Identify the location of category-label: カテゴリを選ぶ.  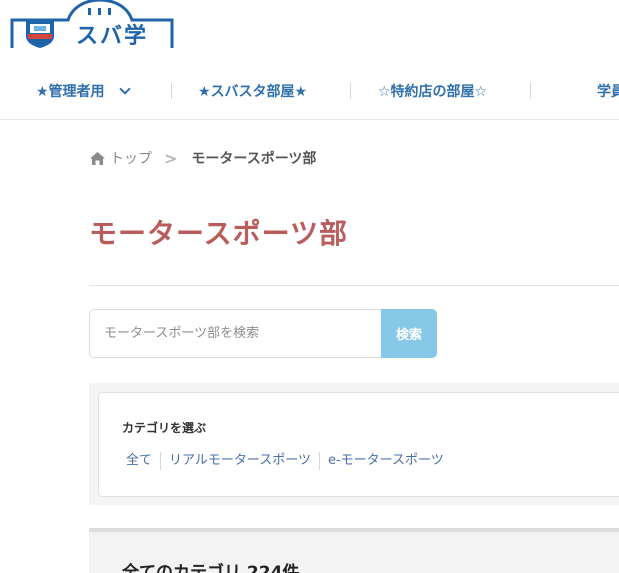
(164, 428).